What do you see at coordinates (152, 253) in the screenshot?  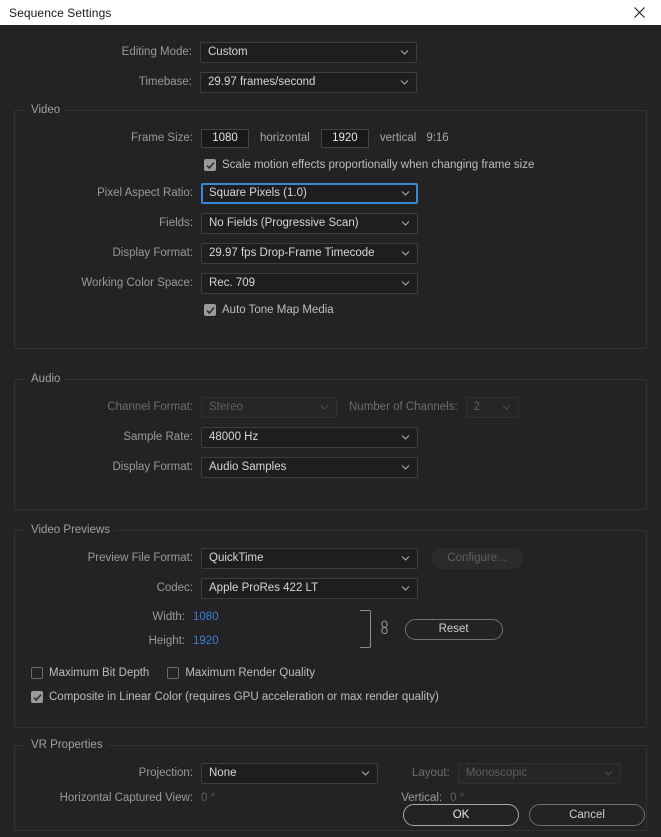 I see `video-display-format-label: Display Format:` at bounding box center [152, 253].